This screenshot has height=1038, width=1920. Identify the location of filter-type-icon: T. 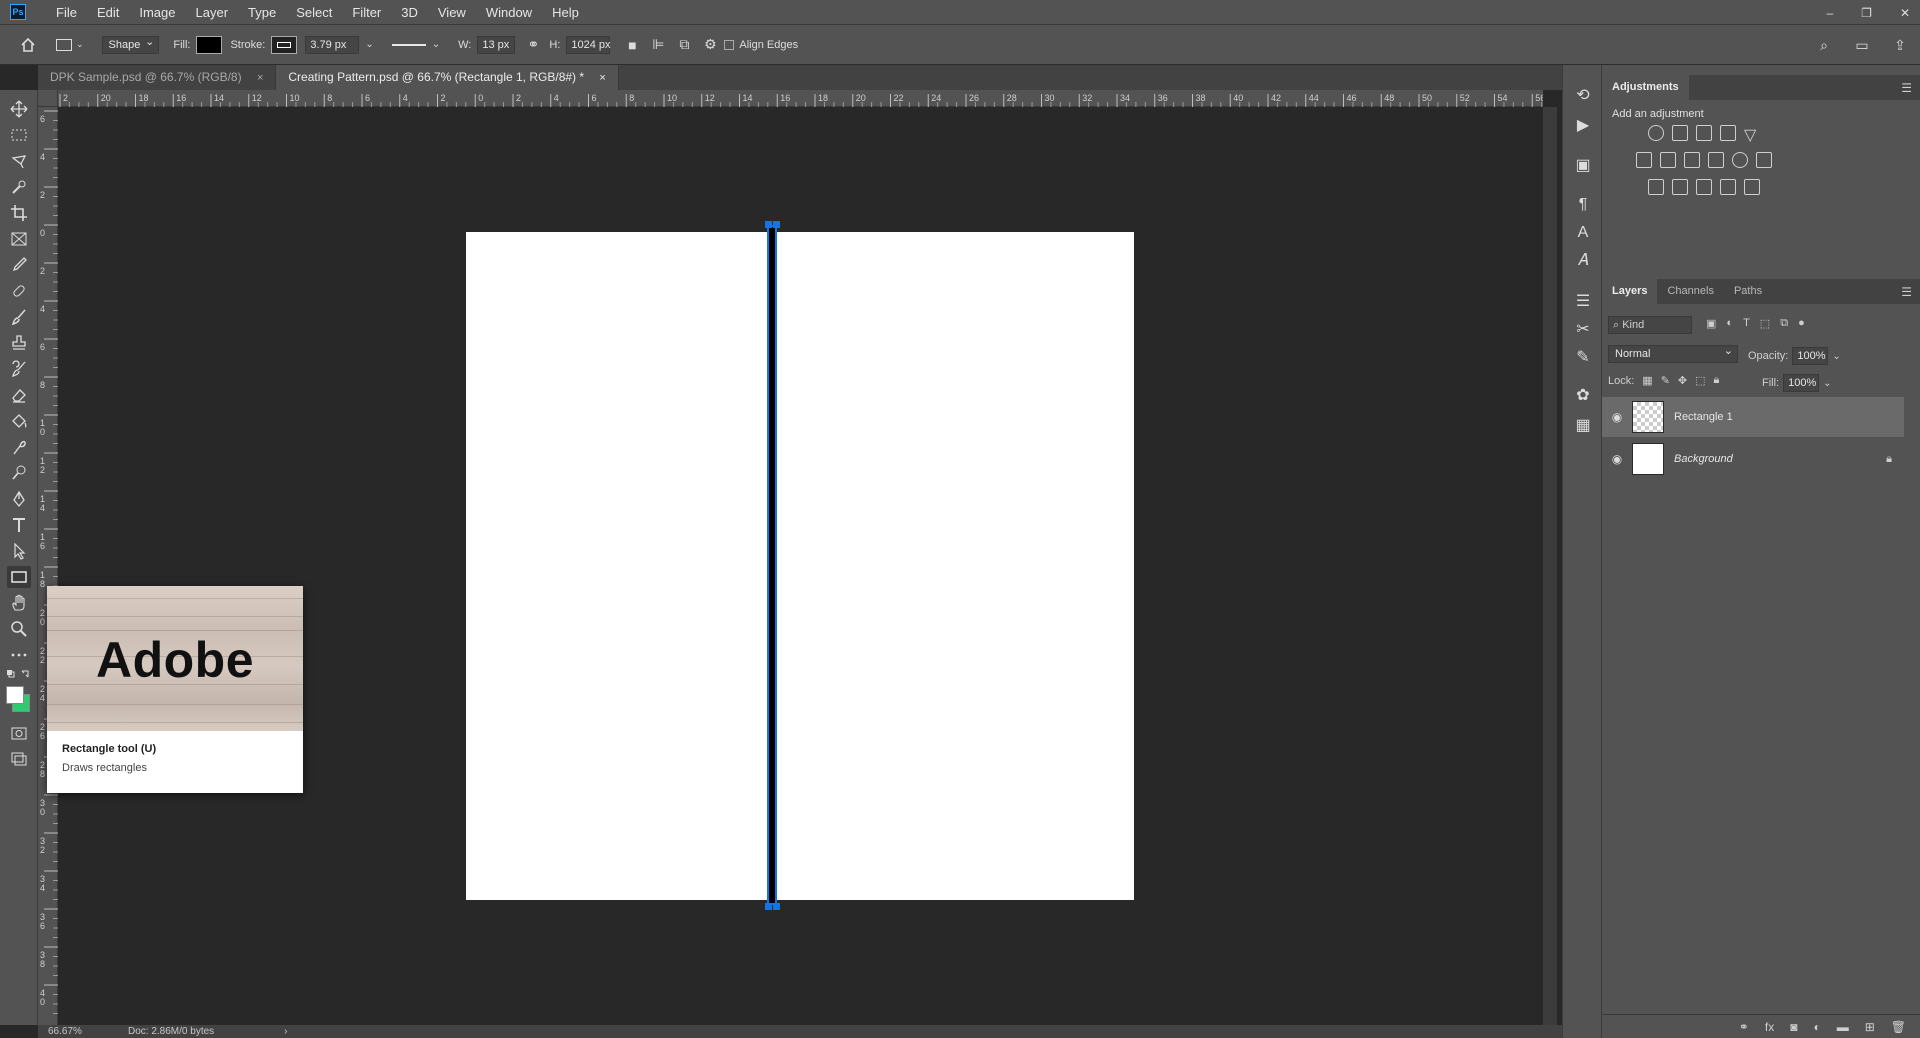
(1746, 323).